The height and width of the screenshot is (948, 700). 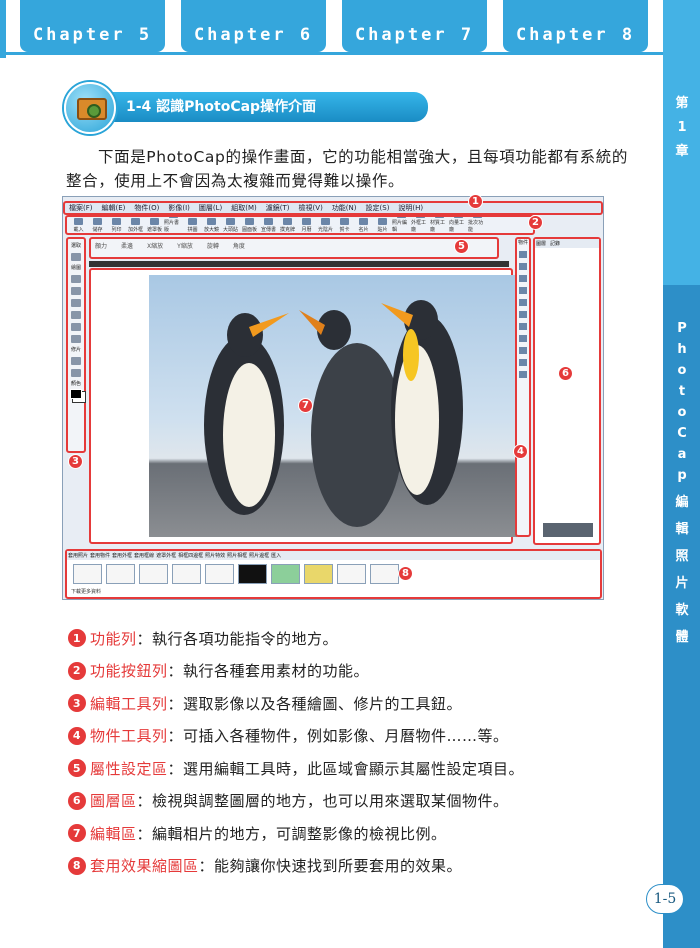 I want to click on thumb-tab: 相框四邊框, so click(x=190, y=555).